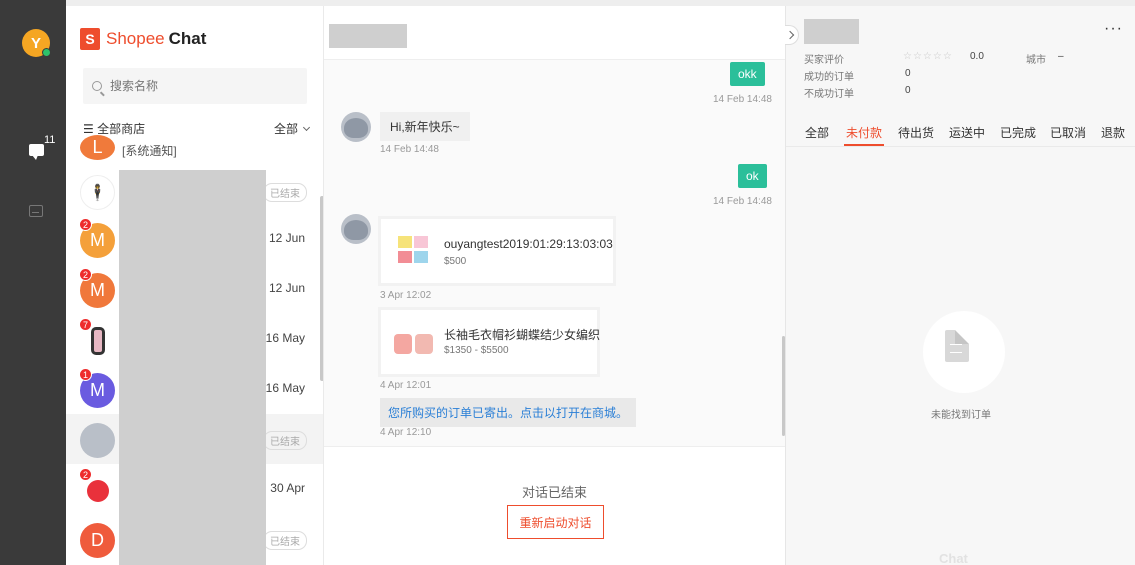 Image resolution: width=1135 pixels, height=565 pixels. Describe the element at coordinates (287, 488) in the screenshot. I see `conversation-date: 30 Apr` at that location.